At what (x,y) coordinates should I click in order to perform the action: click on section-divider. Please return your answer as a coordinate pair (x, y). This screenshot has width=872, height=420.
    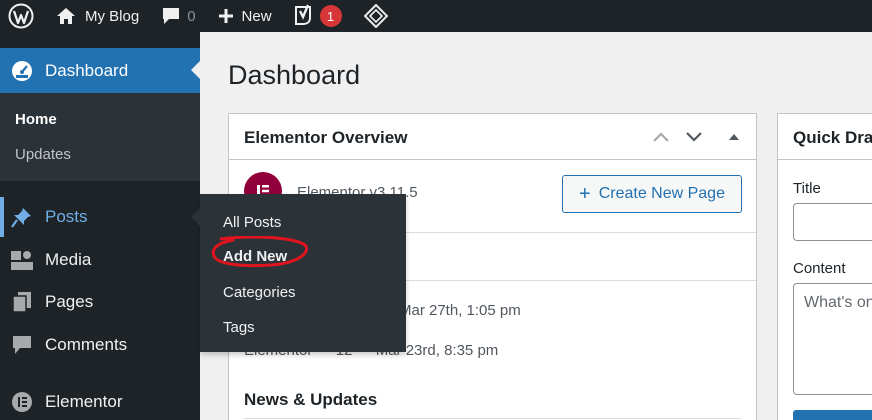
    Looking at the image, I should click on (492, 418).